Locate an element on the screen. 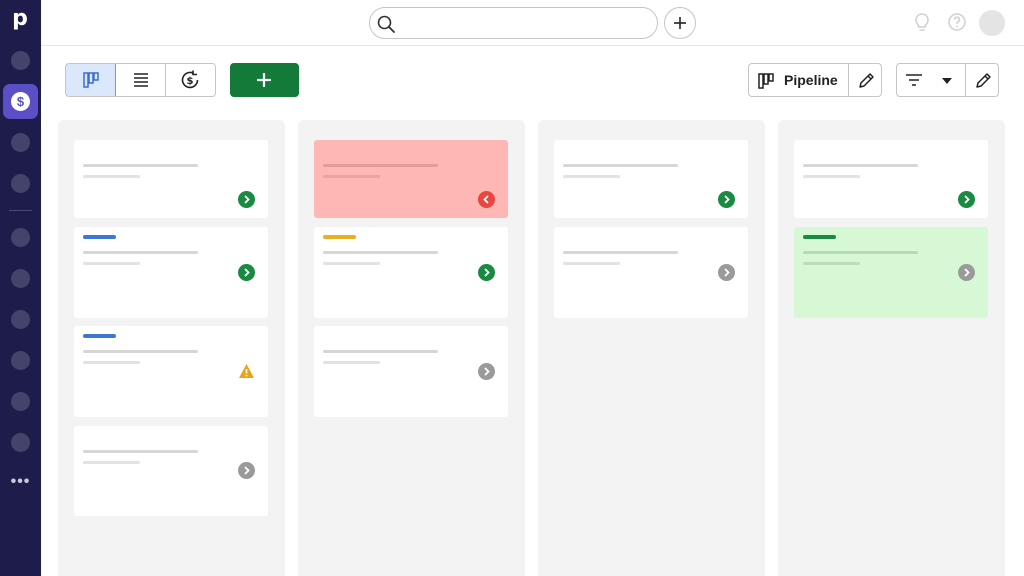 The image size is (1024, 576). warning-icon is located at coordinates (246, 371).